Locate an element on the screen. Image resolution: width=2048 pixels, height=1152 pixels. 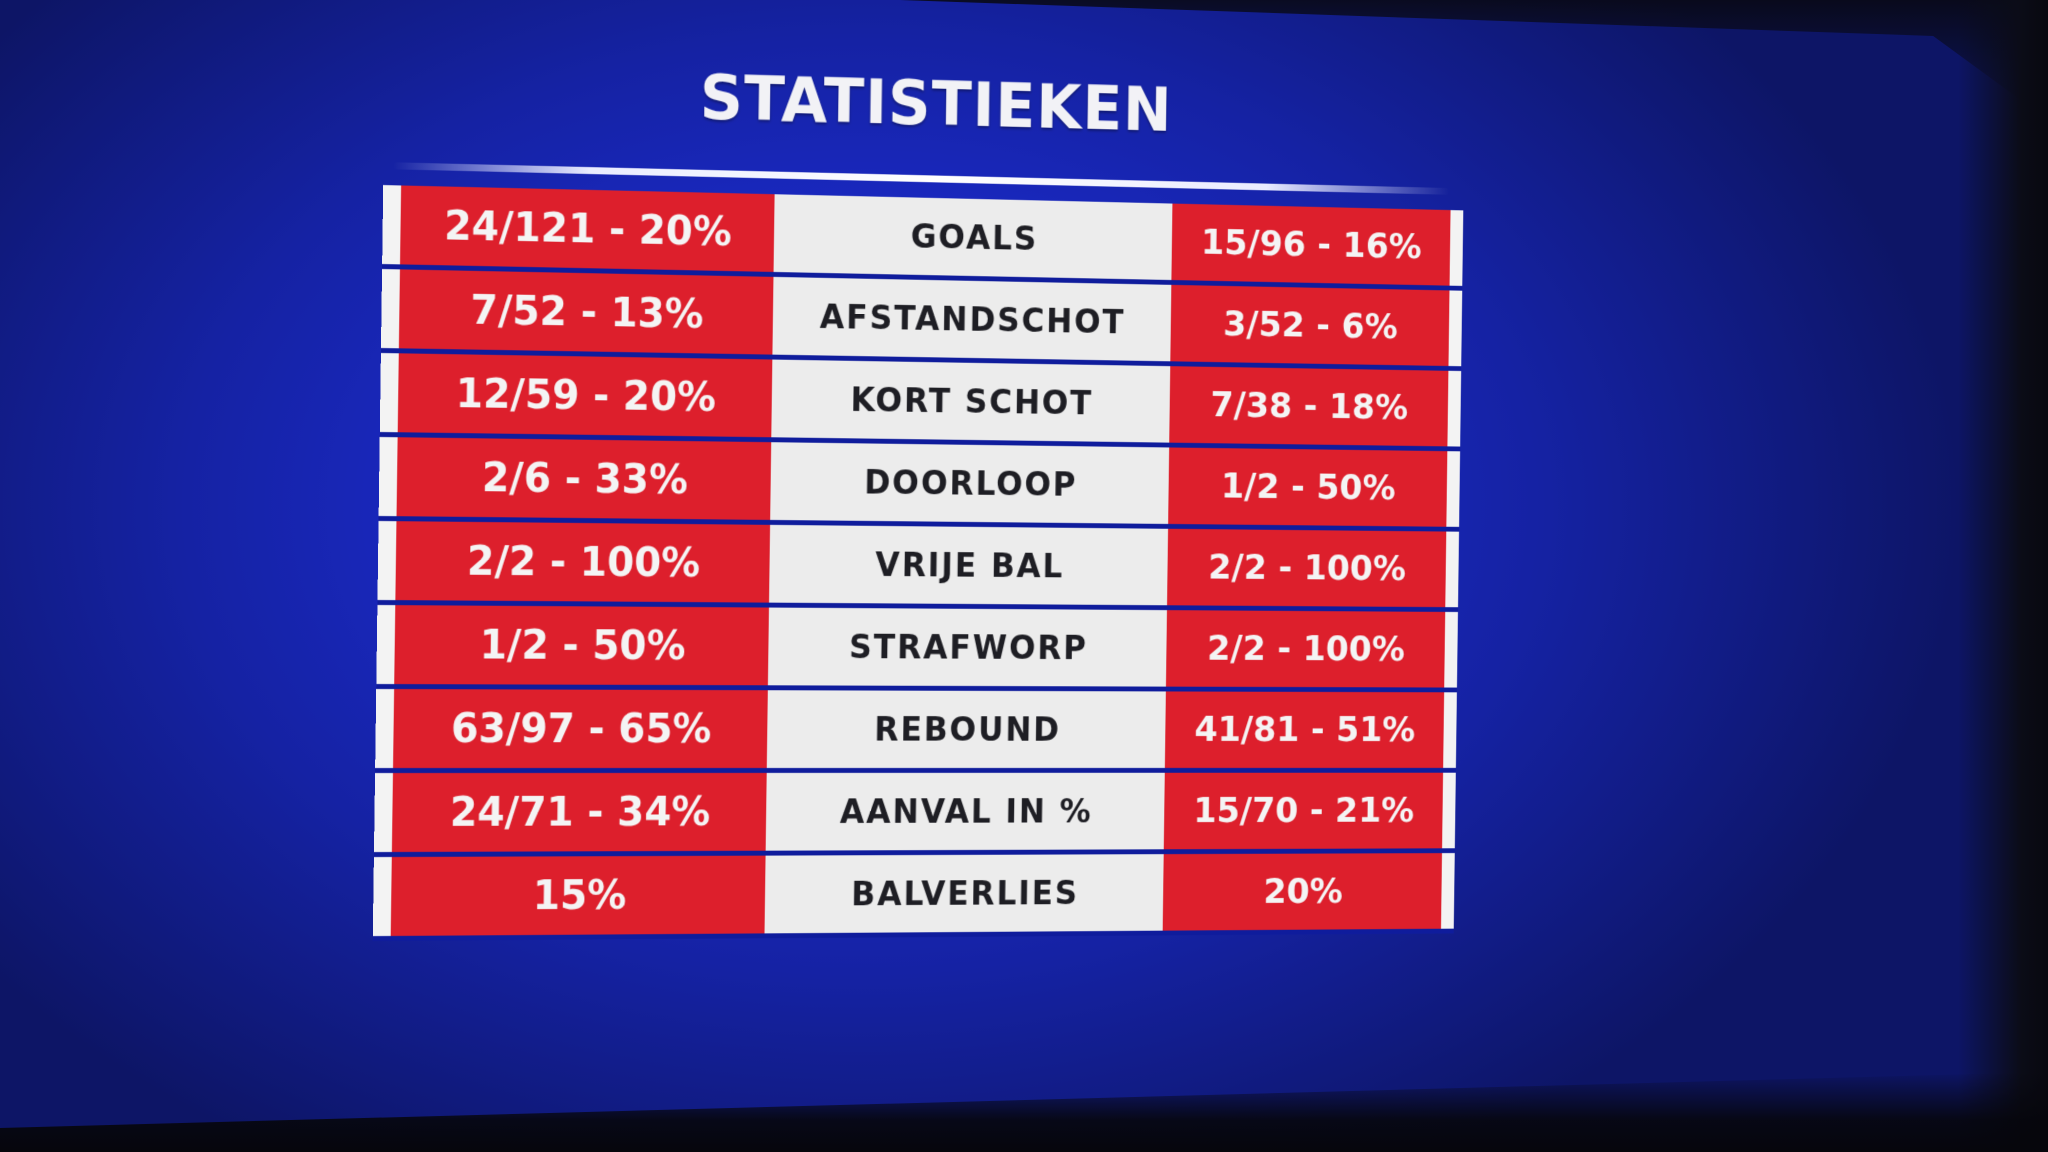
stat-row-goals: 24/121 - 20% GOALS 15/96 - 16% is located at coordinates (924, 235).